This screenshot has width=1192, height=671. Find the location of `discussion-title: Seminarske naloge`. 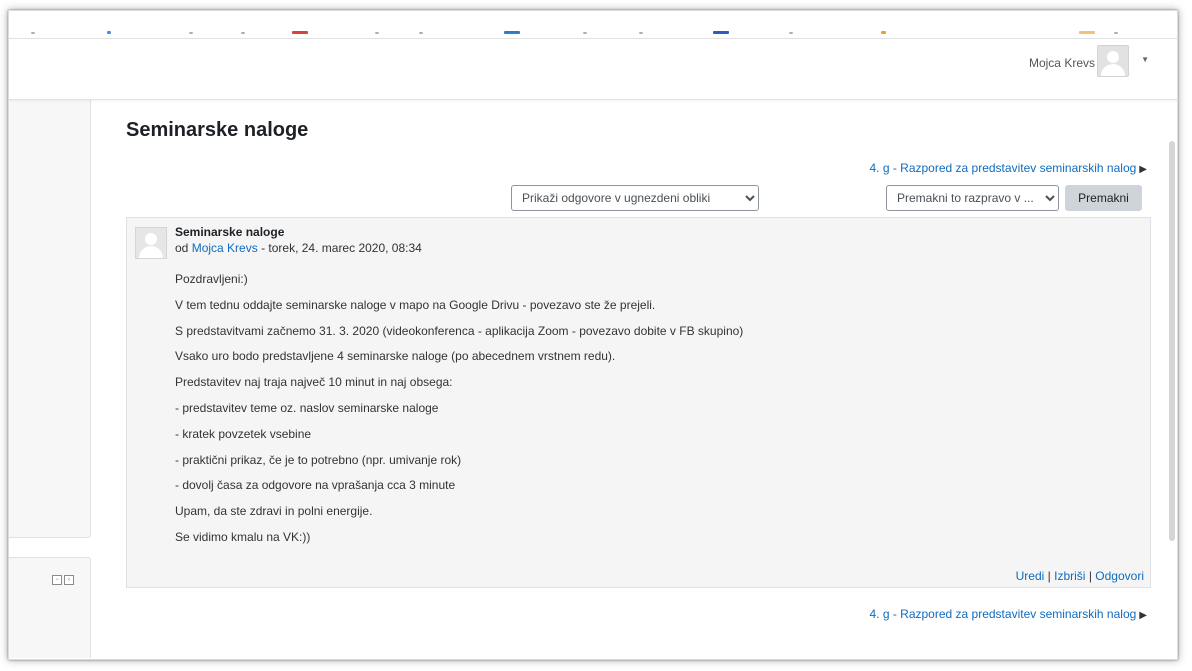

discussion-title: Seminarske naloge is located at coordinates (217, 130).